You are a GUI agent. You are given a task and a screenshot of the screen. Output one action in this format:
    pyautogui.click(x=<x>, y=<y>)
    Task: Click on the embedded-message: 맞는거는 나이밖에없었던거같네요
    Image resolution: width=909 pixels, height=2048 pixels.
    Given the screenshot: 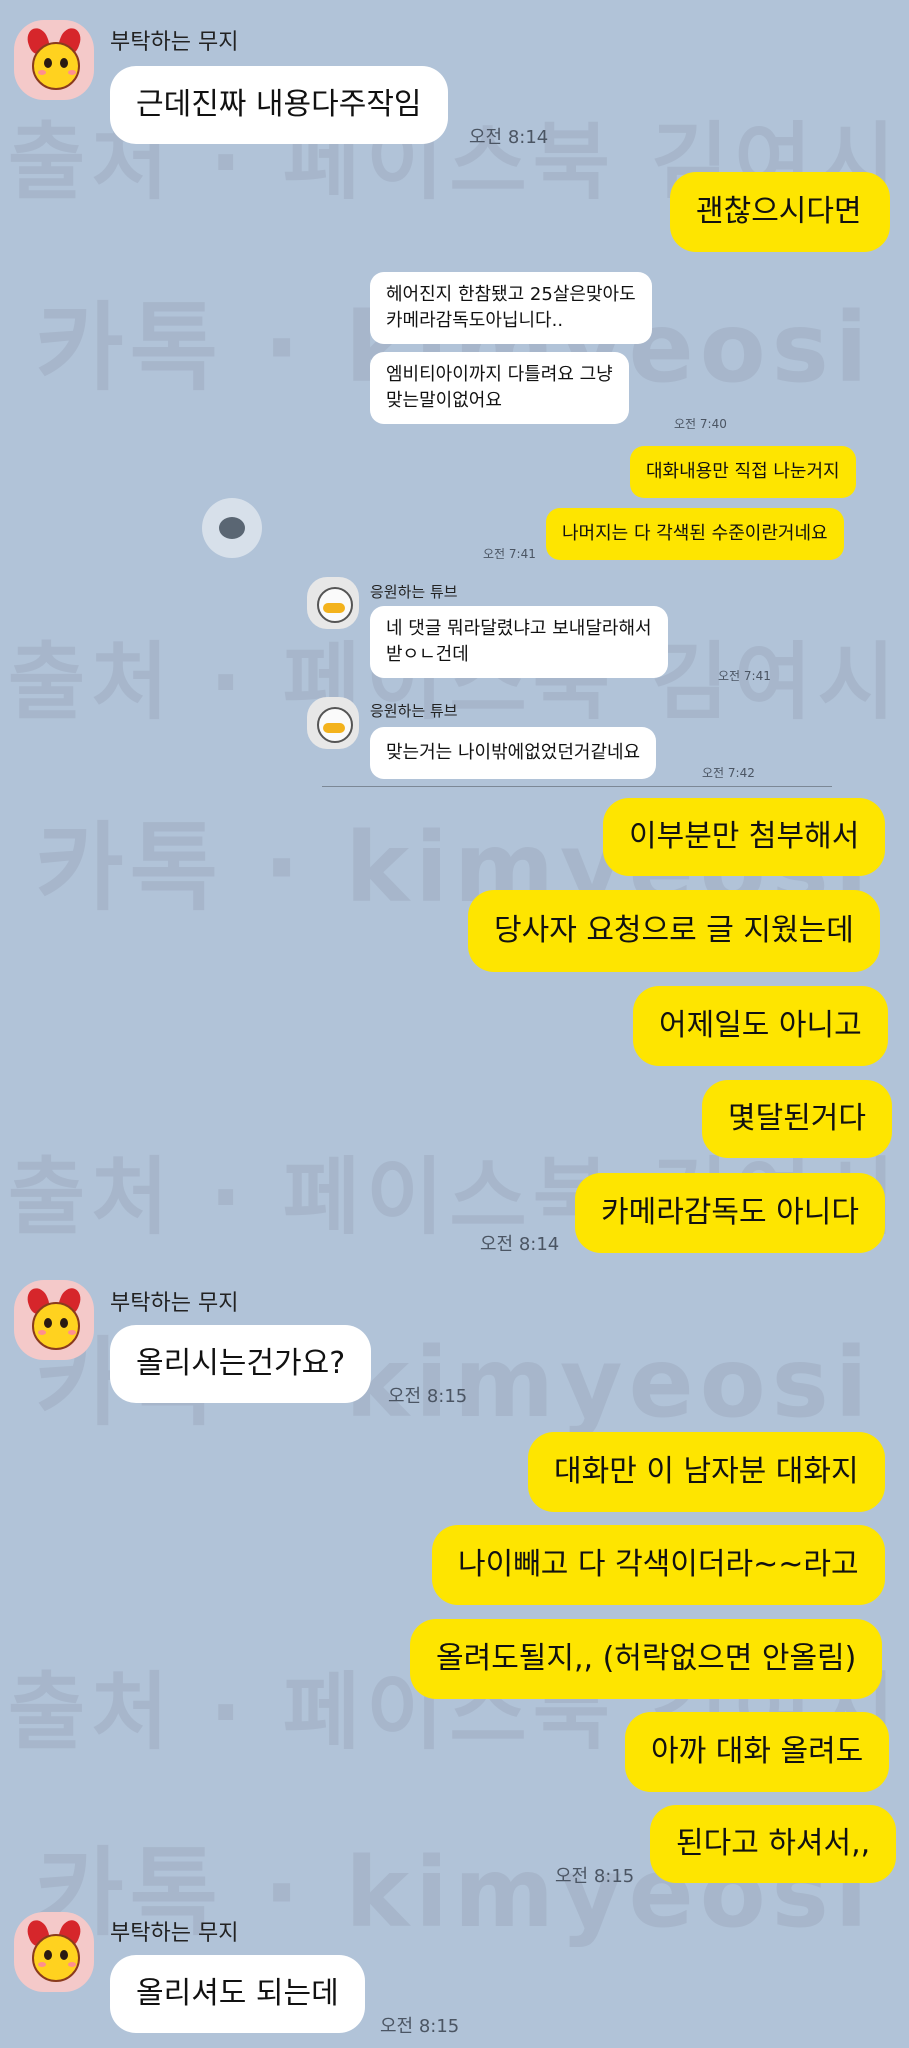 What is the action you would take?
    pyautogui.click(x=513, y=753)
    